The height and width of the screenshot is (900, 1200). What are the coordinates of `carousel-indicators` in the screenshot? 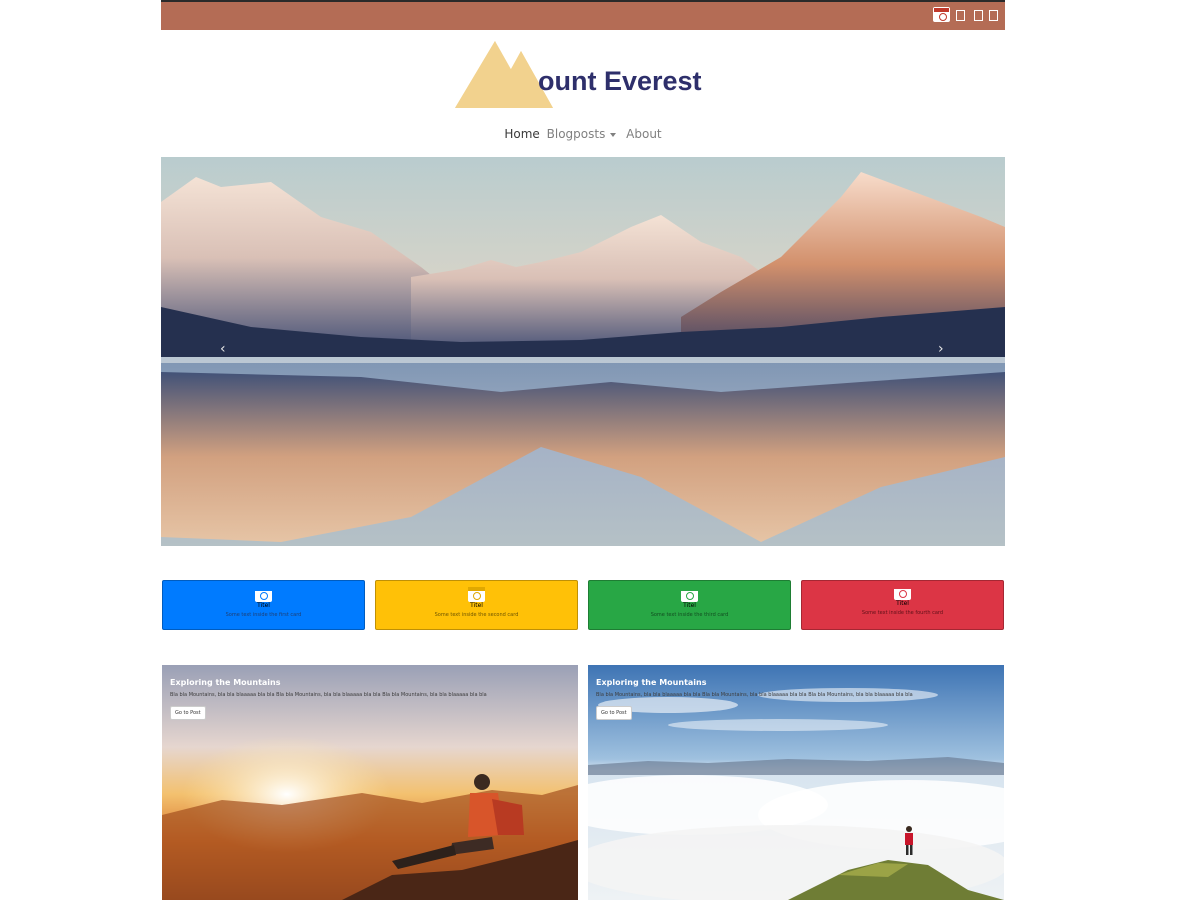 It's located at (582, 540).